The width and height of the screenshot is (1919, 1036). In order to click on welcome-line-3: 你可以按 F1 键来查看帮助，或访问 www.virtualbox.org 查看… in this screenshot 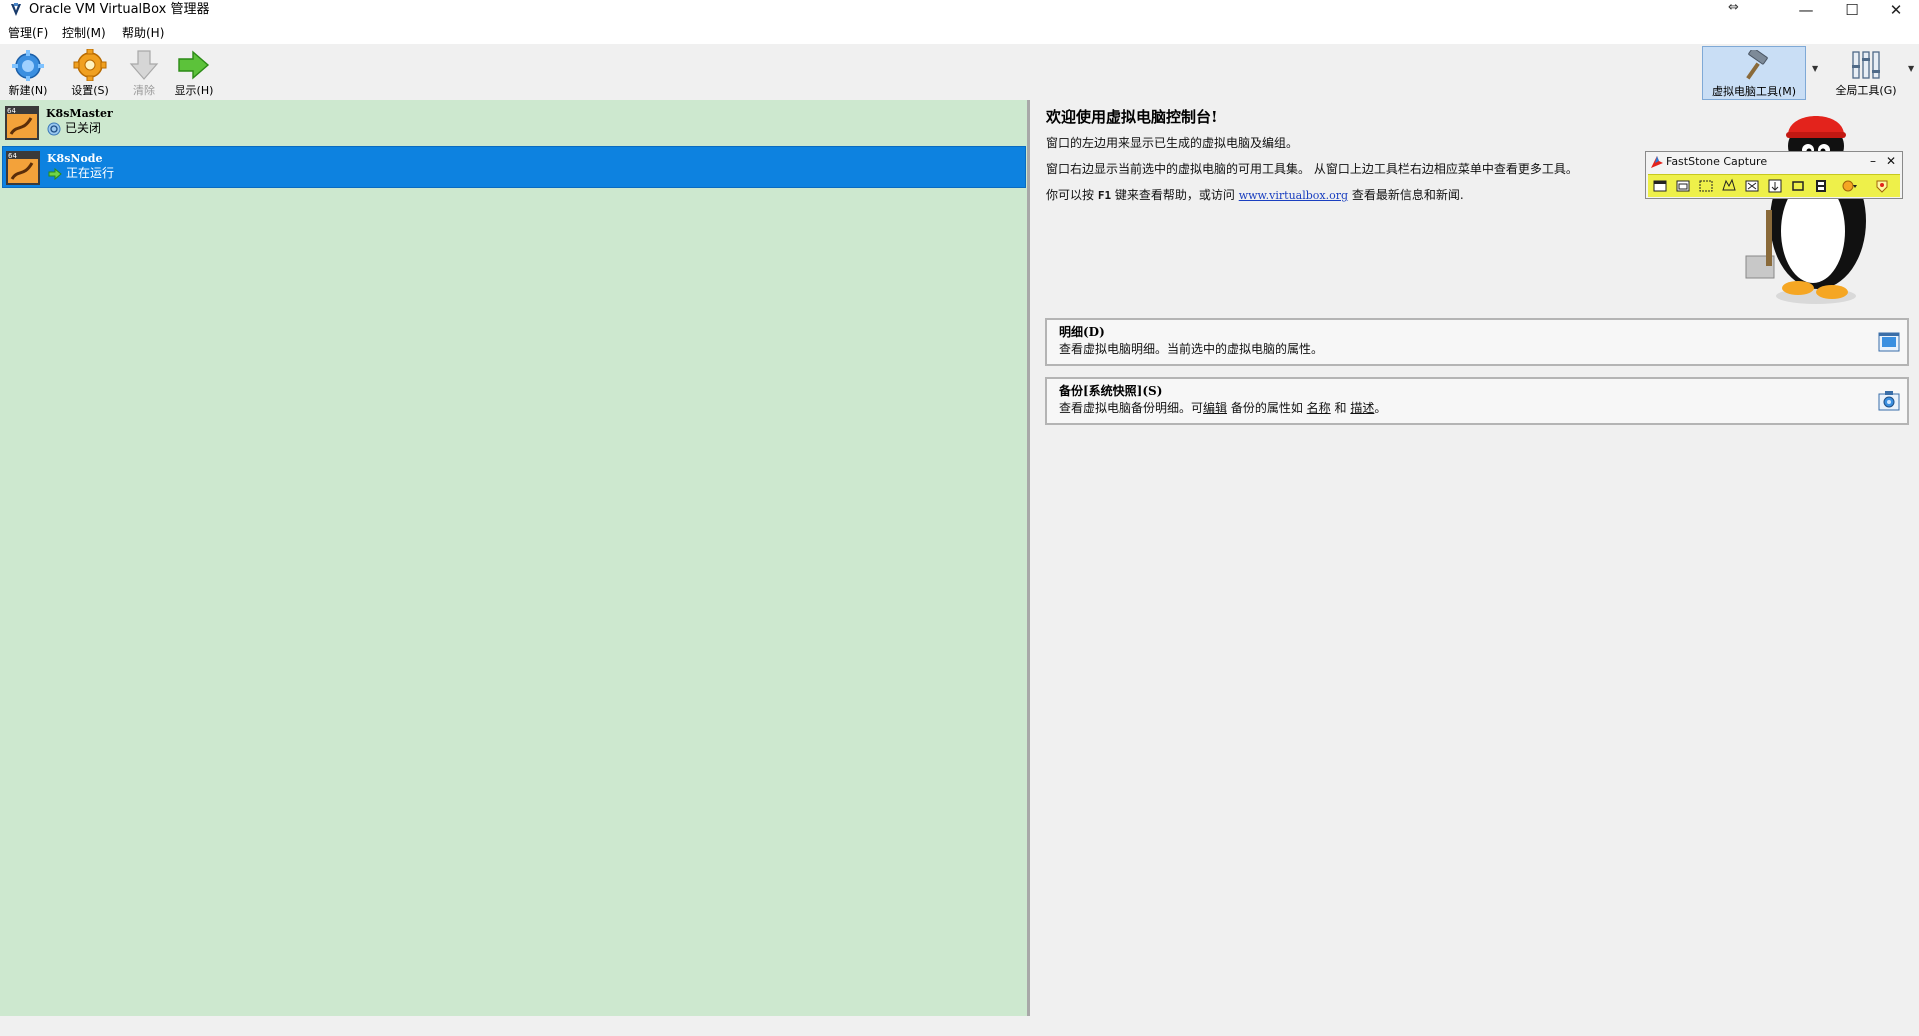, I will do `click(1255, 195)`.